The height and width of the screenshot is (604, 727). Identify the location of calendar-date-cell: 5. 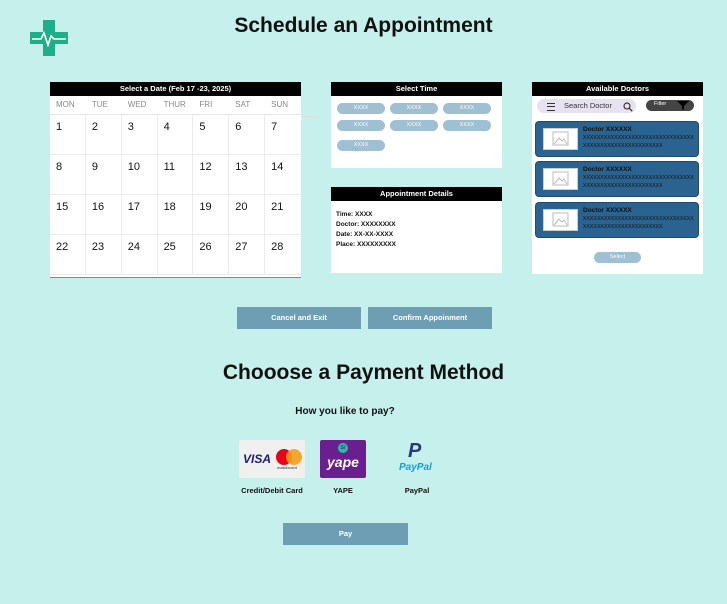
(211, 135).